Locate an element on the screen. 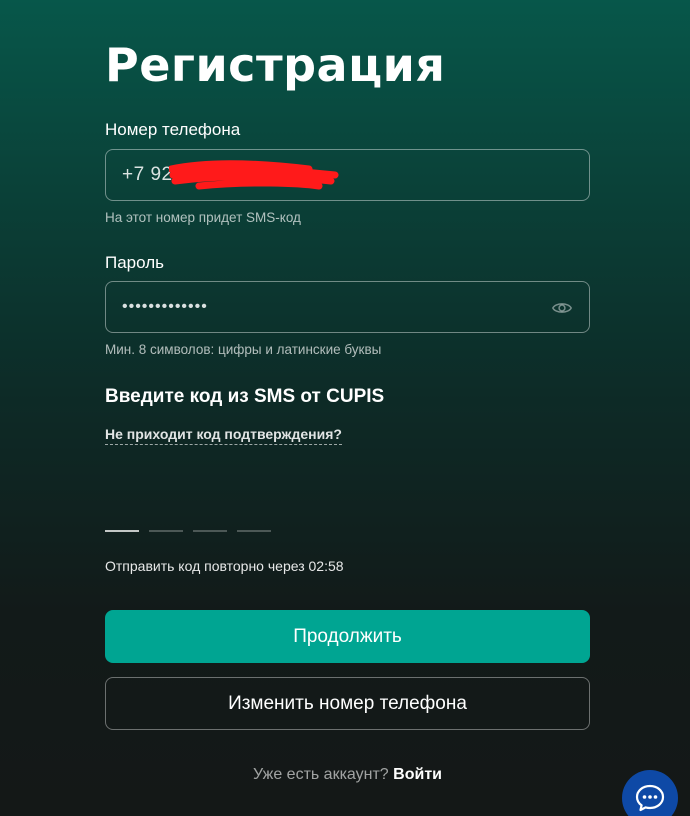 The height and width of the screenshot is (816, 690). password-label: Пароль is located at coordinates (134, 262).